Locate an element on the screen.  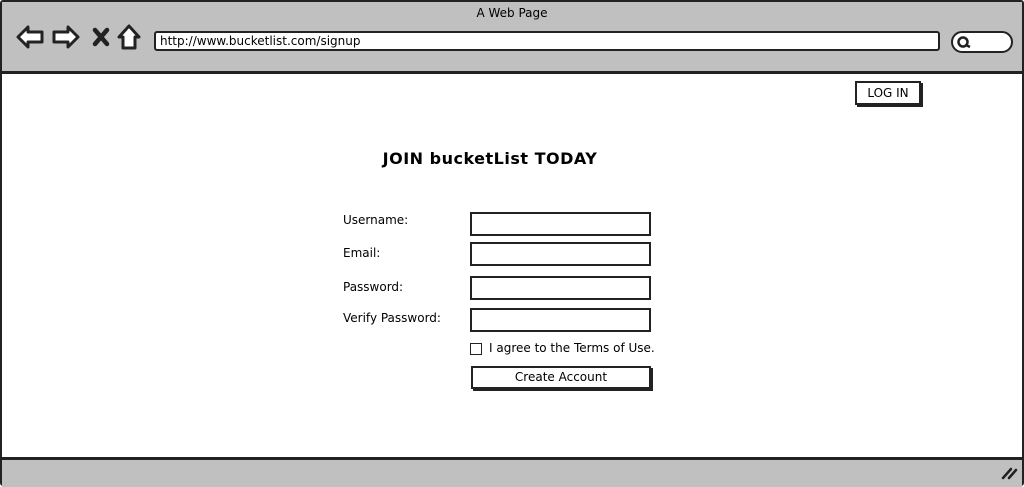
home-icon is located at coordinates (129, 37).